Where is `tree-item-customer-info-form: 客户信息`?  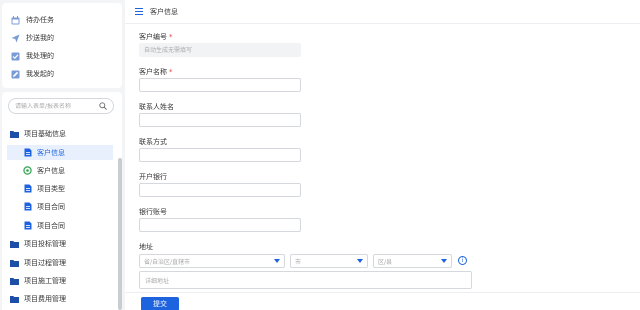
tree-item-customer-info-form: 客户信息 is located at coordinates (60, 152).